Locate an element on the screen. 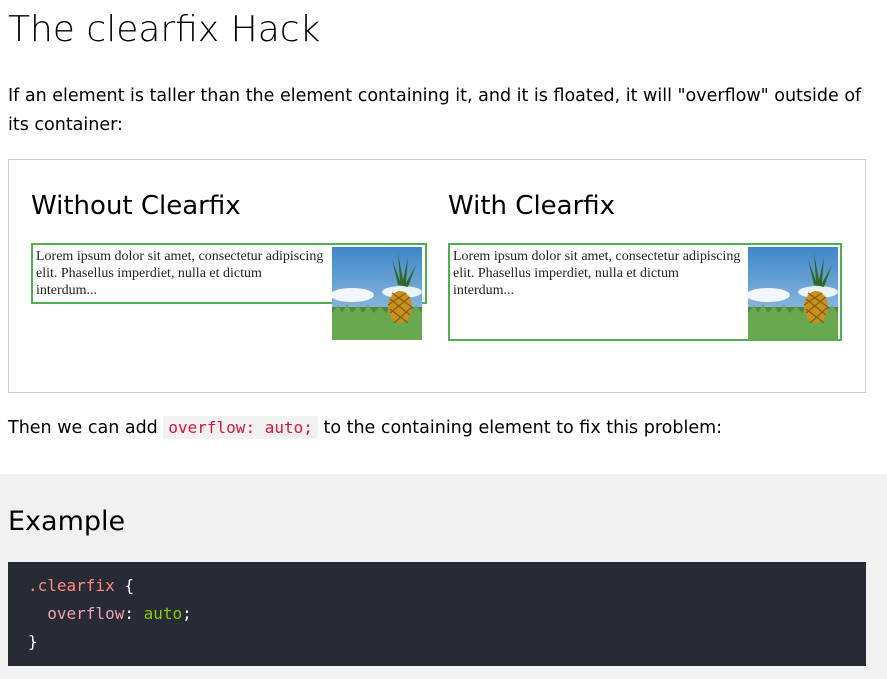  example-heading: Example is located at coordinates (67, 521).